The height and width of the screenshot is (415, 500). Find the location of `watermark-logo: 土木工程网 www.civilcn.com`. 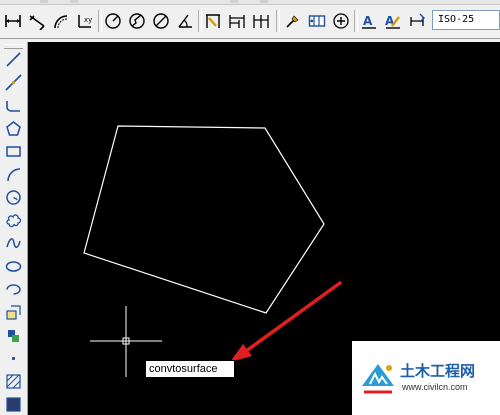

watermark-logo: 土木工程网 www.civilcn.com is located at coordinates (426, 378).